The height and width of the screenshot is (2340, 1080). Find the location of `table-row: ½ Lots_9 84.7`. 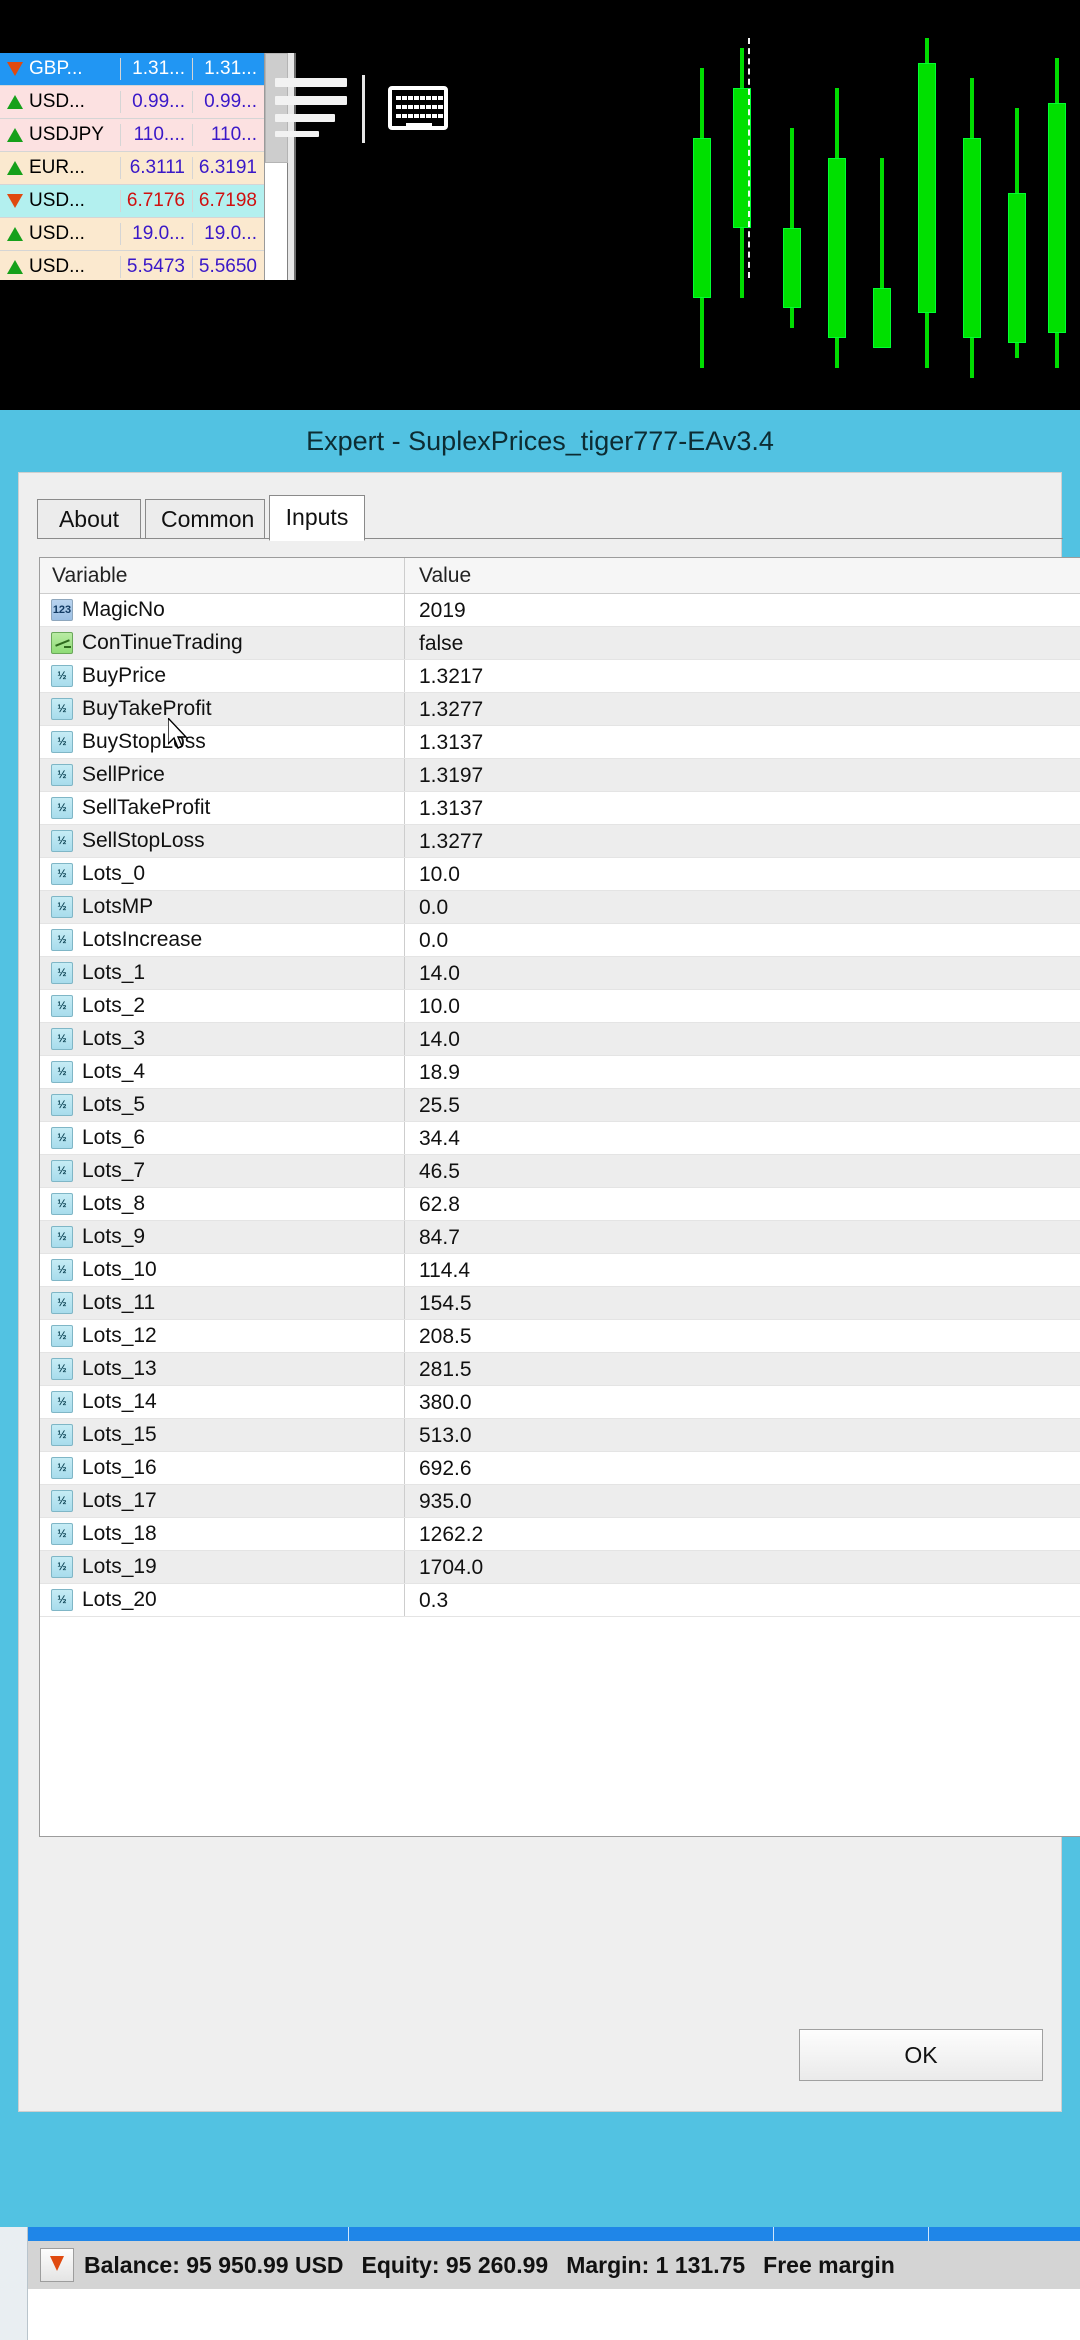

table-row: ½ Lots_9 84.7 is located at coordinates (560, 1237).